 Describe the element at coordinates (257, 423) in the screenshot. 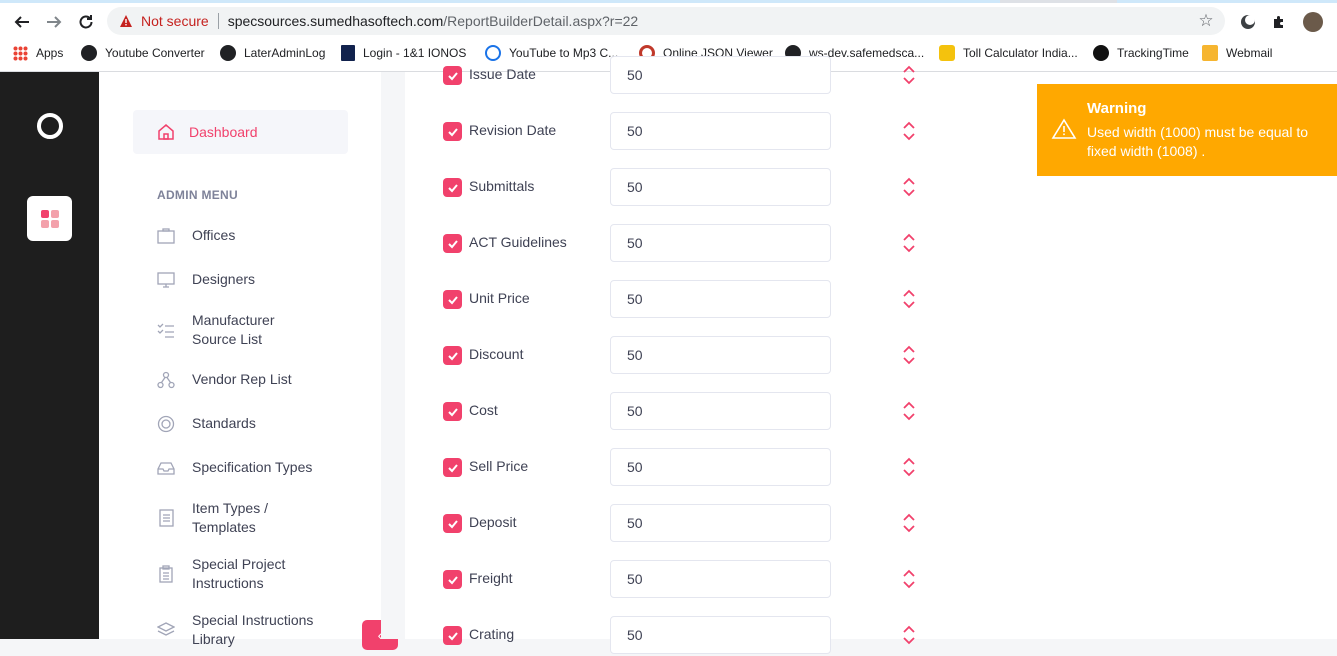

I see `sidebar-item-standards: Standards` at that location.